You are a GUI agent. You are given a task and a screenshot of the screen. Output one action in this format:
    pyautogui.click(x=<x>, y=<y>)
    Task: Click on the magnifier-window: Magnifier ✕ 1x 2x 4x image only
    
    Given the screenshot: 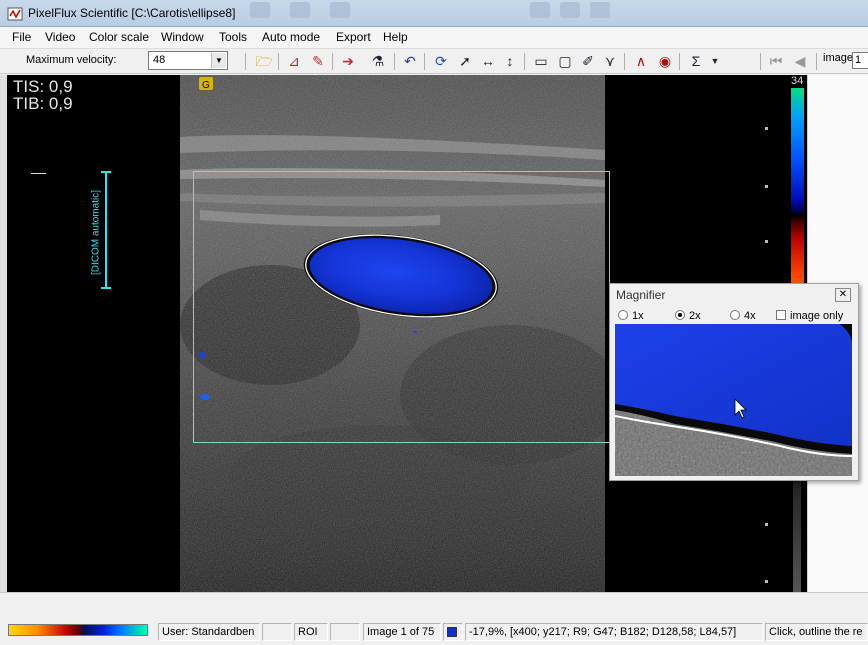 What is the action you would take?
    pyautogui.click(x=734, y=382)
    